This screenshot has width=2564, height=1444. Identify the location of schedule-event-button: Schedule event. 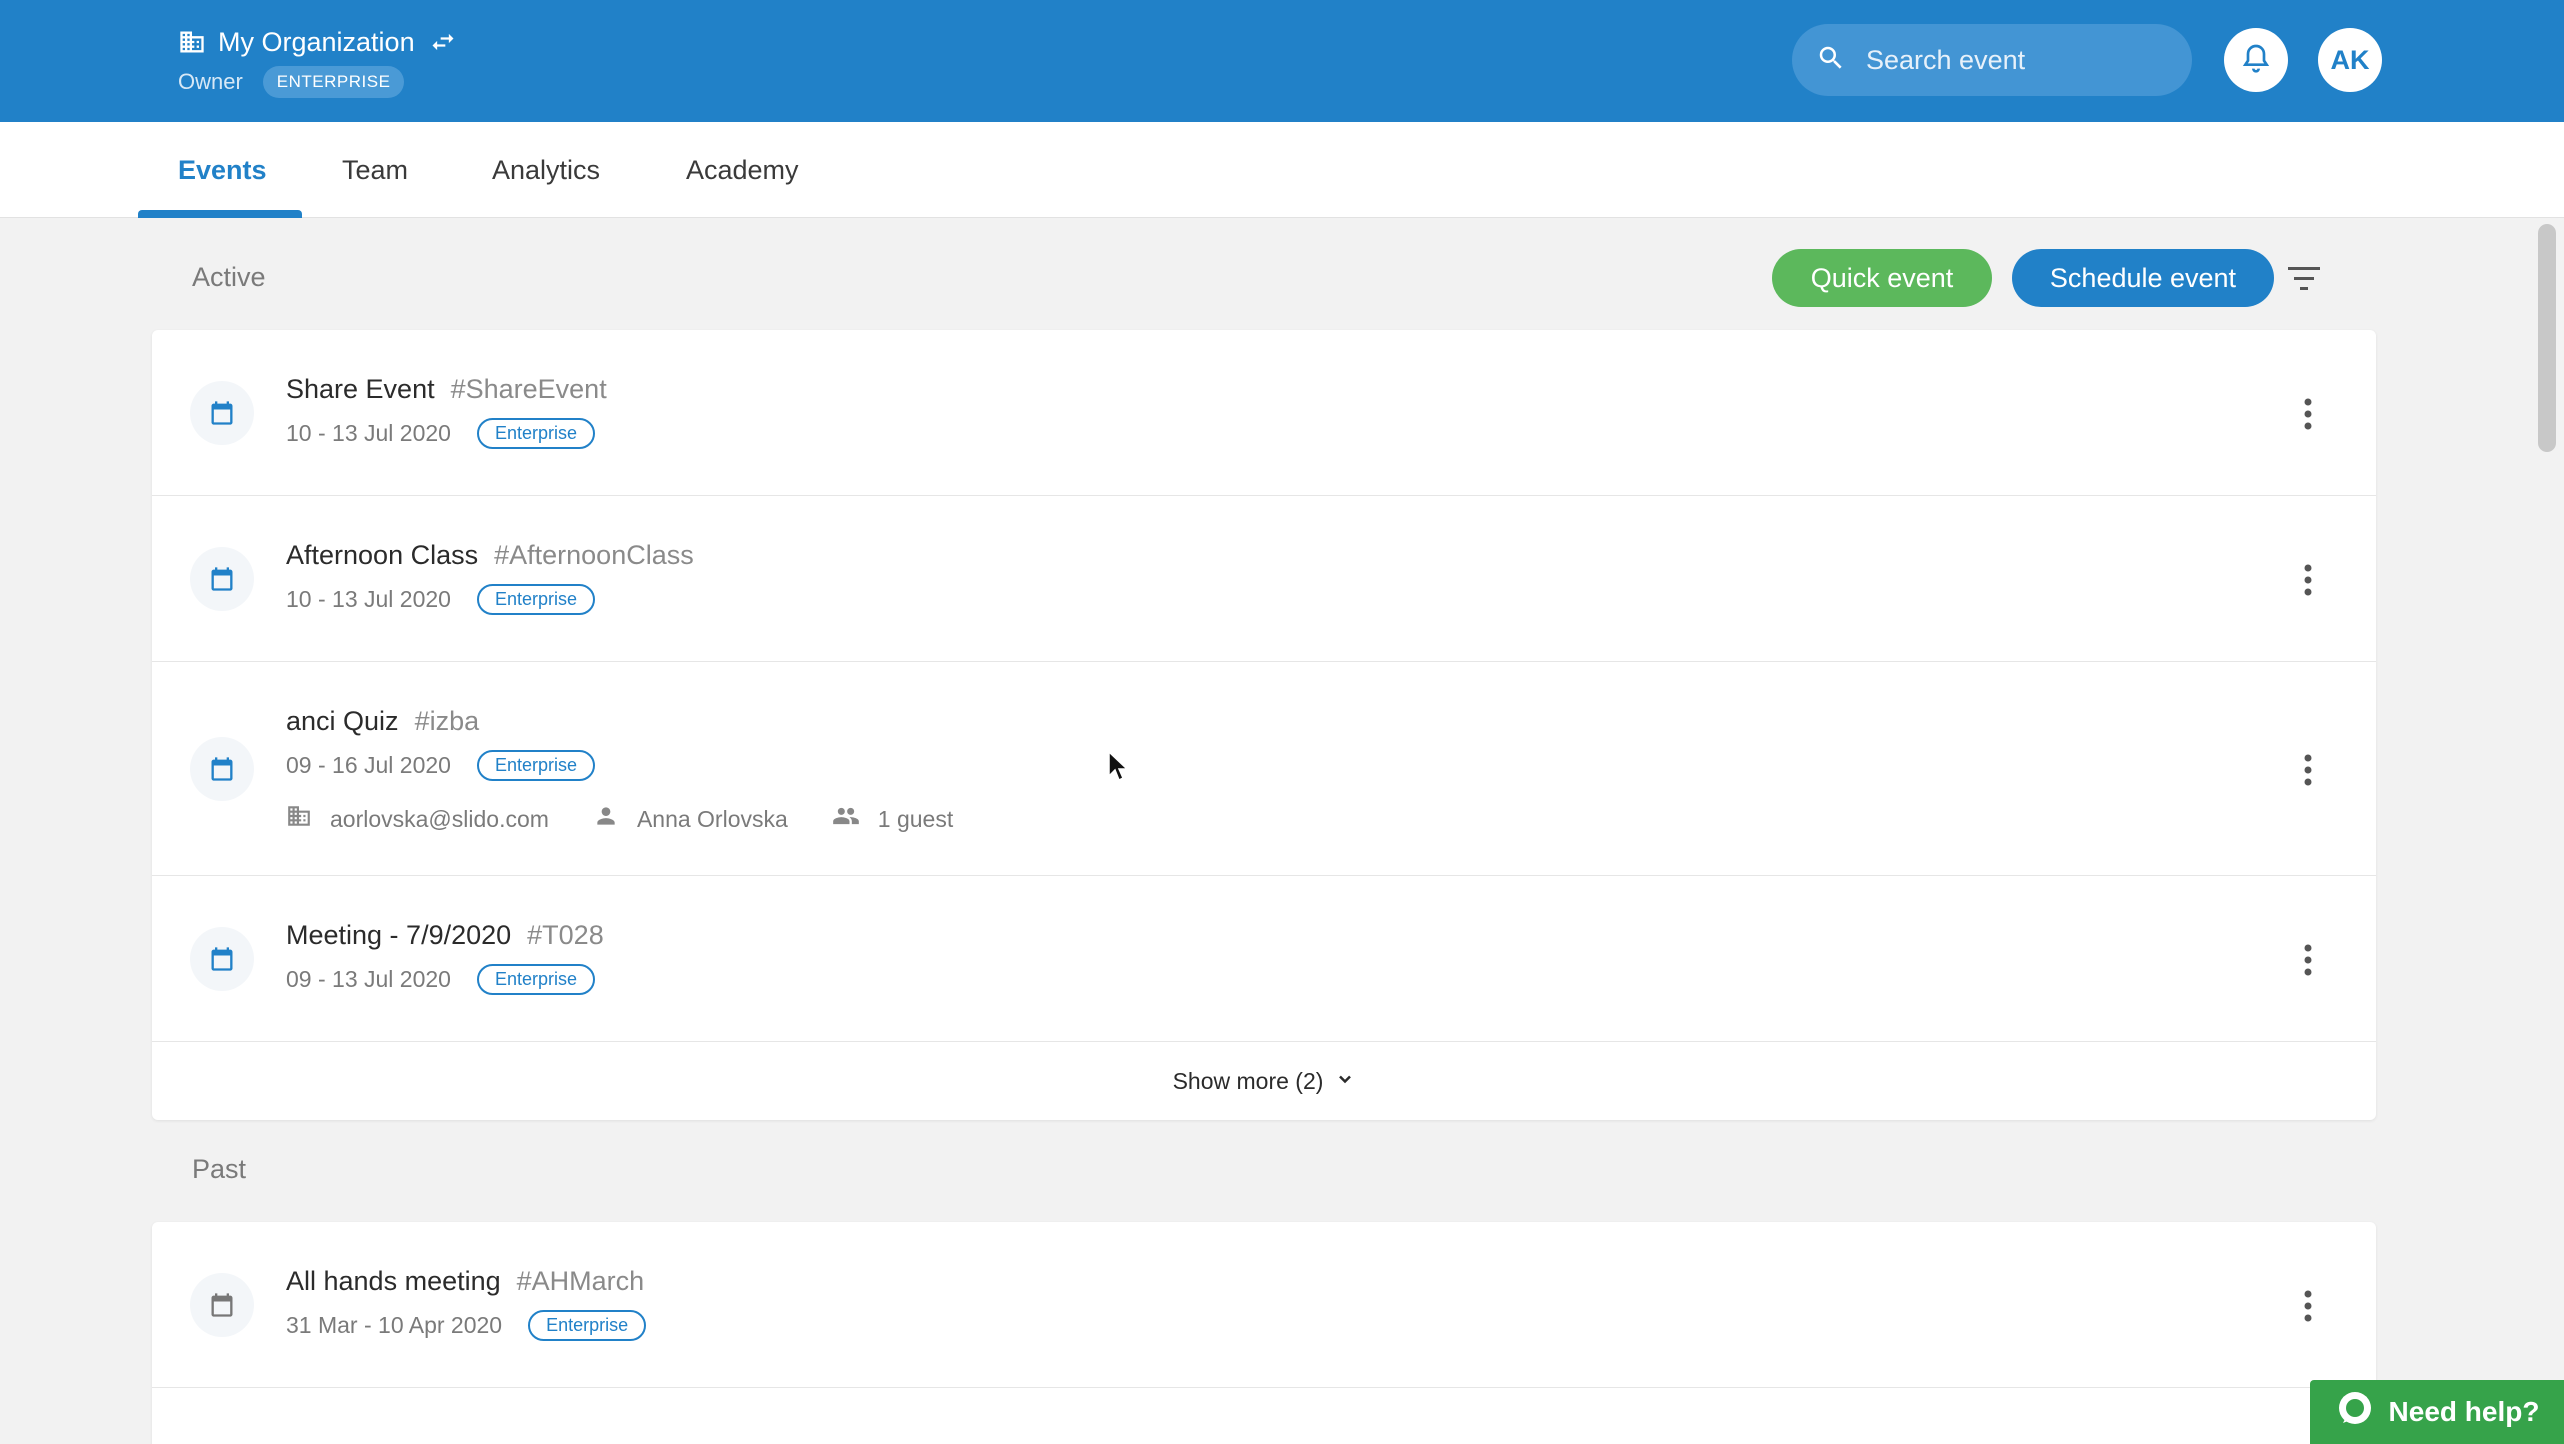
(2143, 278).